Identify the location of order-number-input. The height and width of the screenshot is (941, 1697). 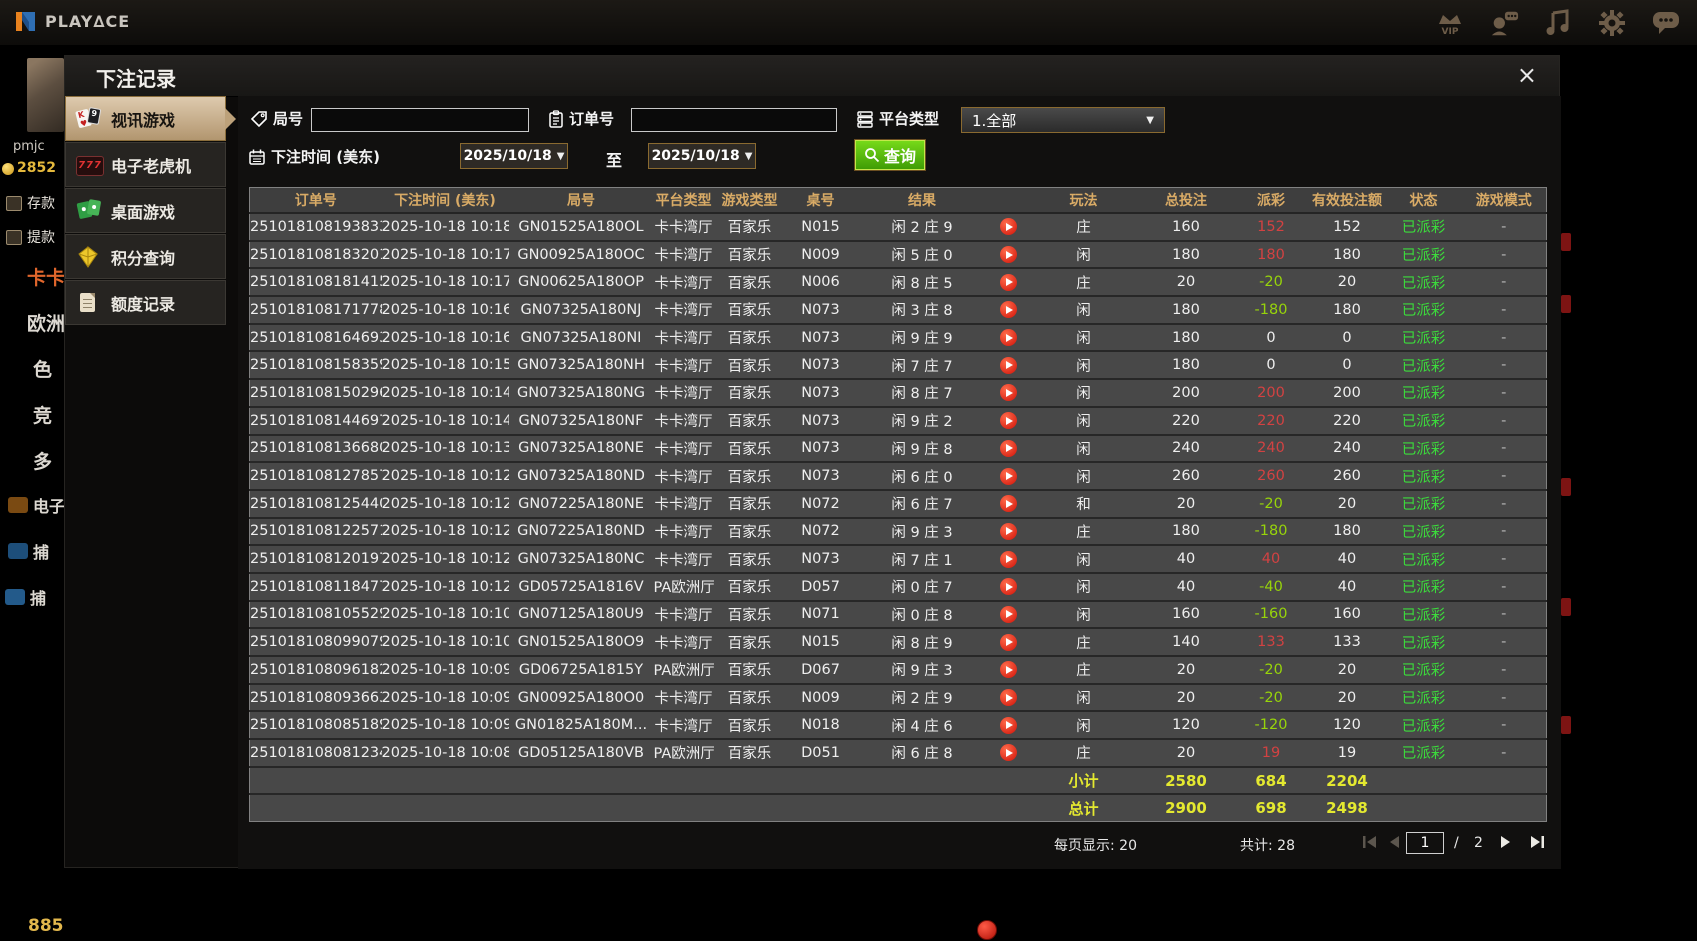
(734, 120).